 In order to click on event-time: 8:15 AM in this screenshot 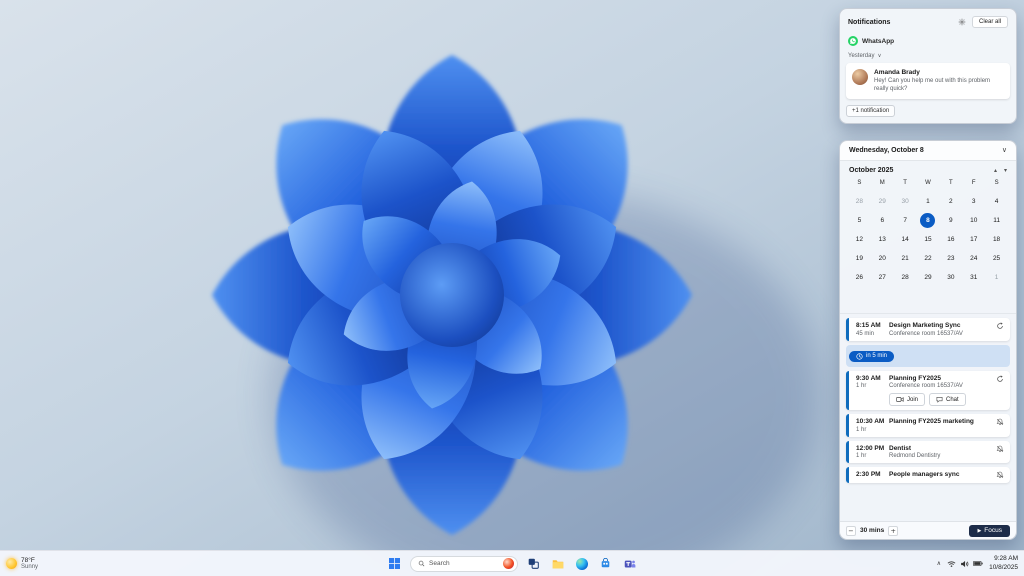, I will do `click(868, 325)`.